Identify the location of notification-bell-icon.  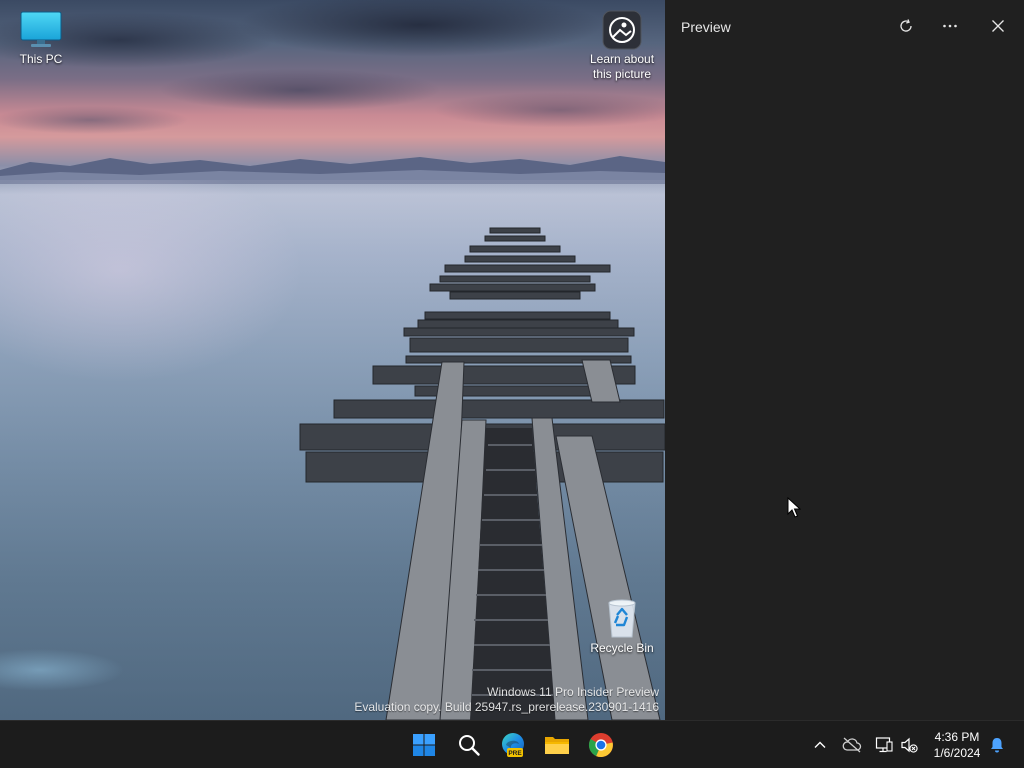
(997, 745).